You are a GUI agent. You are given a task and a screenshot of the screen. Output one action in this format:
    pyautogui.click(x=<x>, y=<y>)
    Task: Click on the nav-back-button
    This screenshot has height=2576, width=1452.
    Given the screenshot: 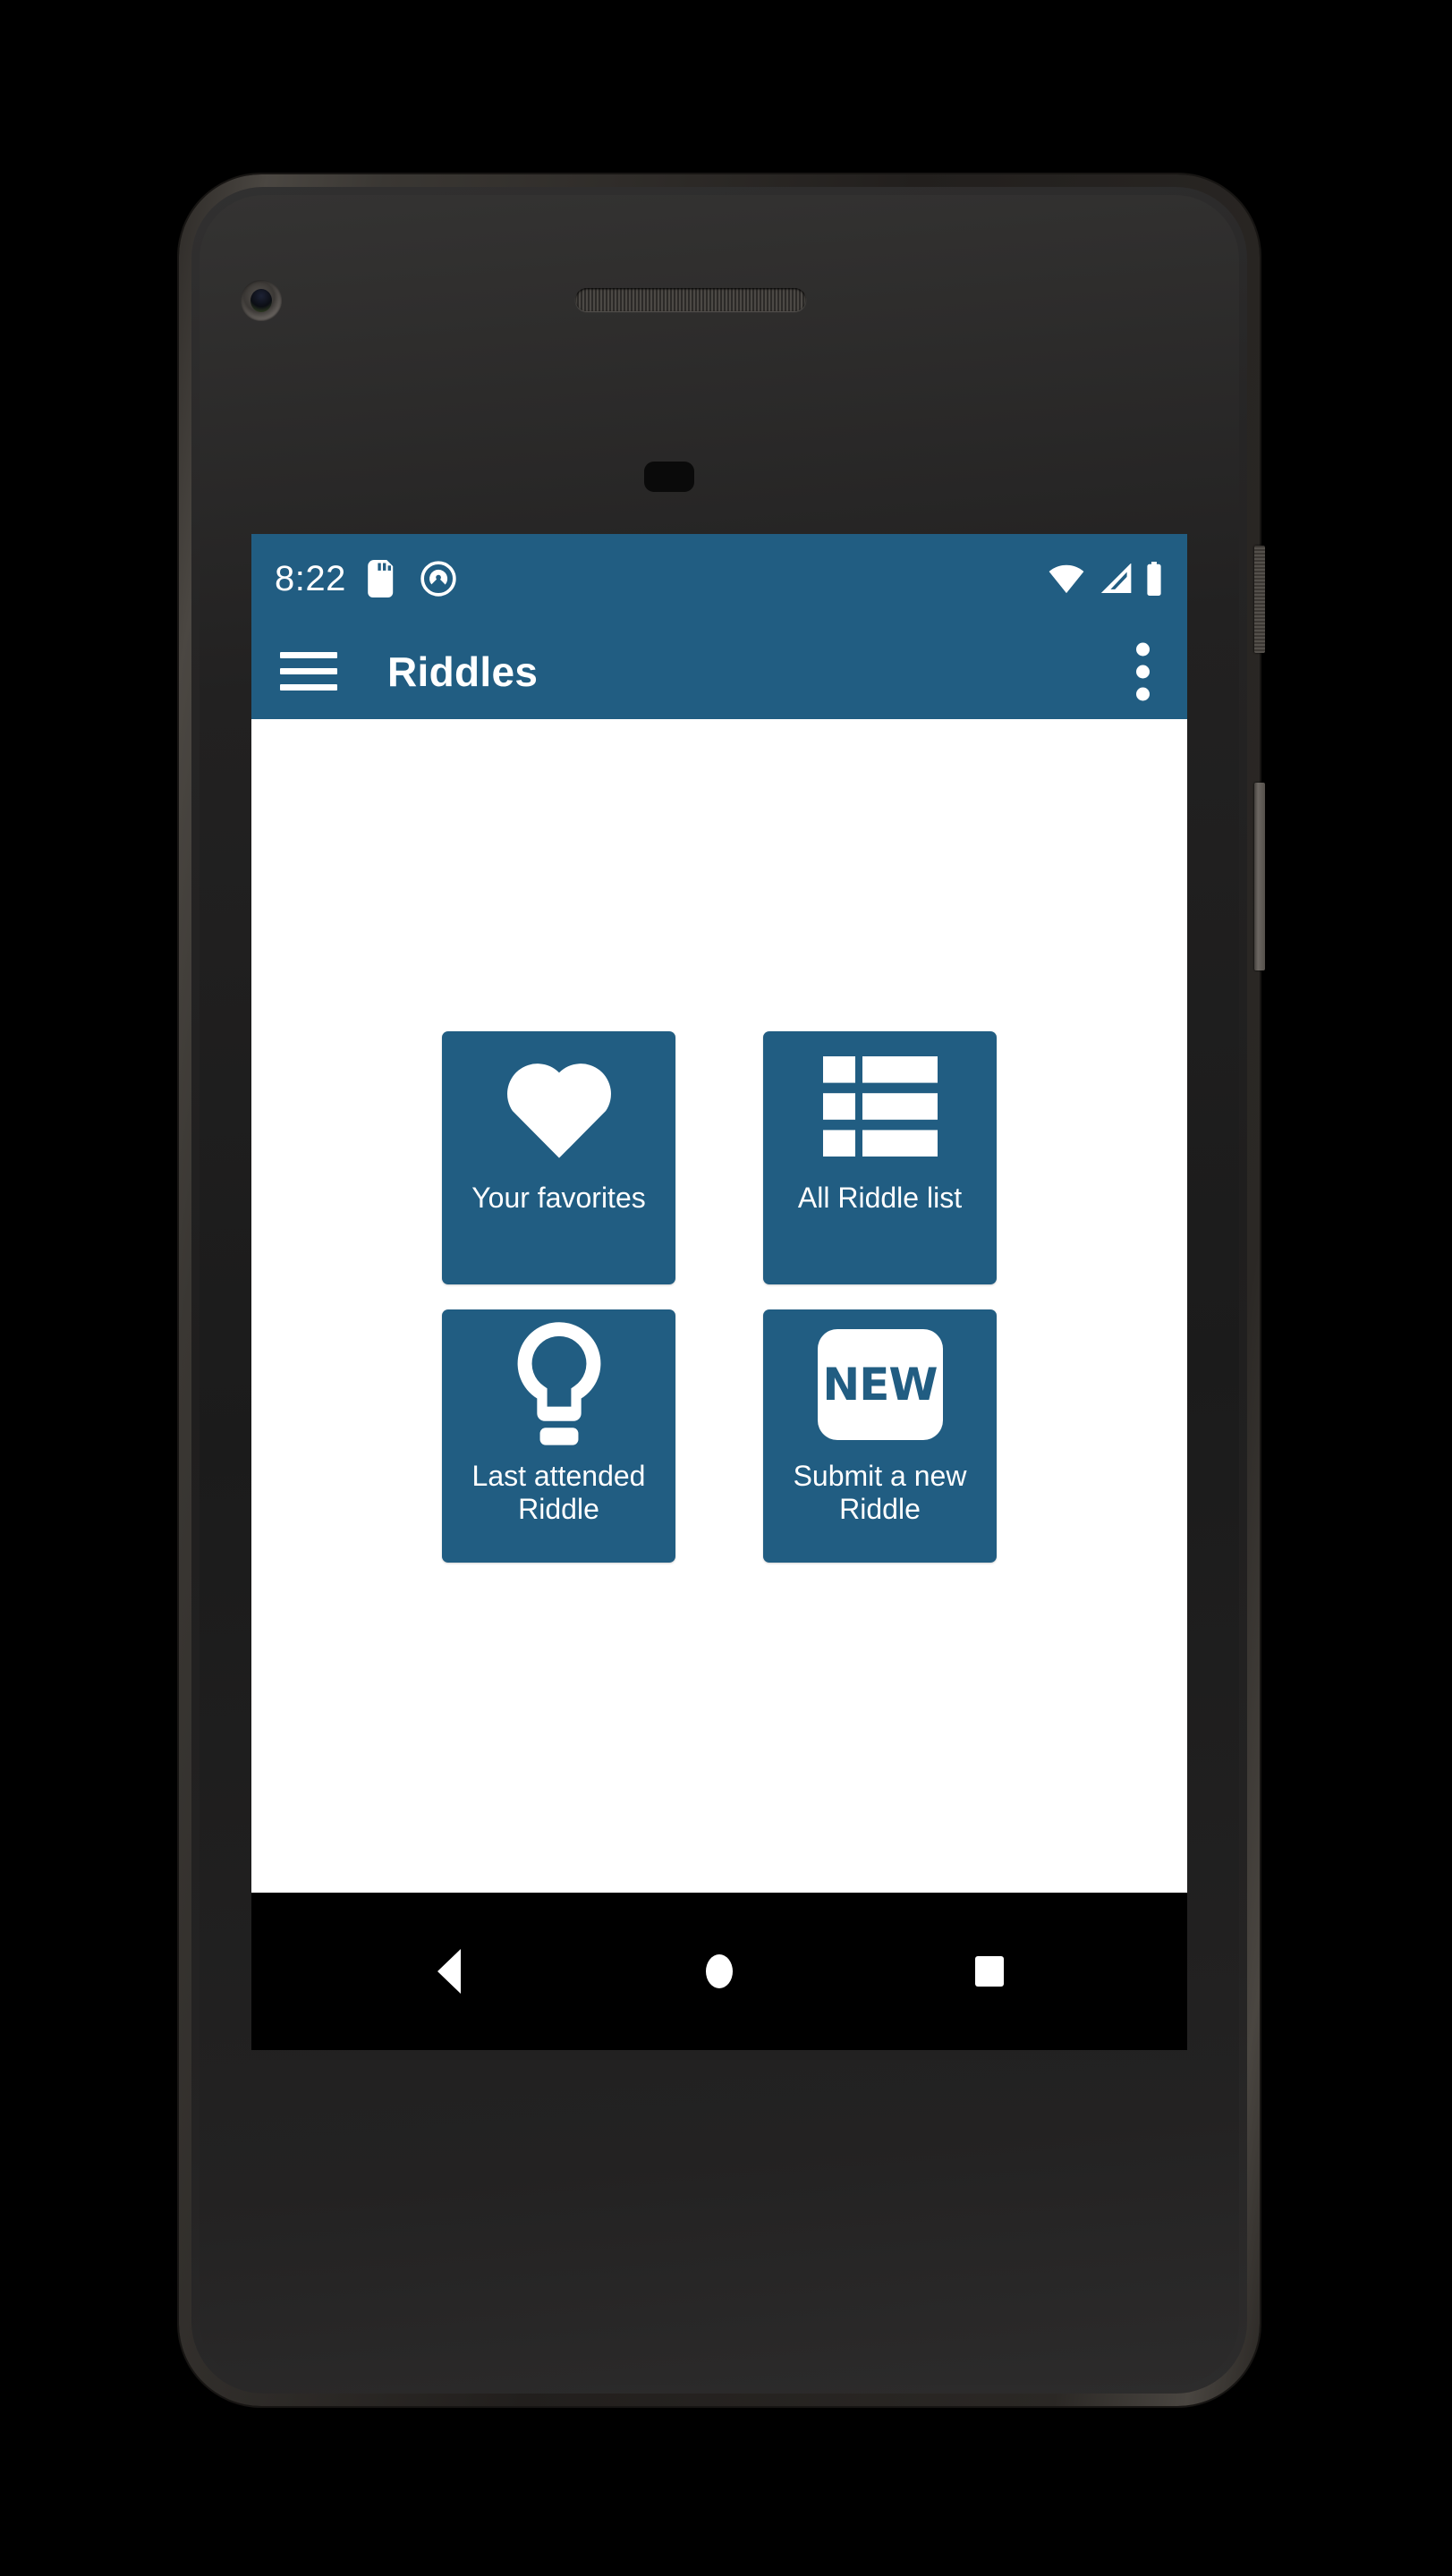 What is the action you would take?
    pyautogui.click(x=449, y=1971)
    